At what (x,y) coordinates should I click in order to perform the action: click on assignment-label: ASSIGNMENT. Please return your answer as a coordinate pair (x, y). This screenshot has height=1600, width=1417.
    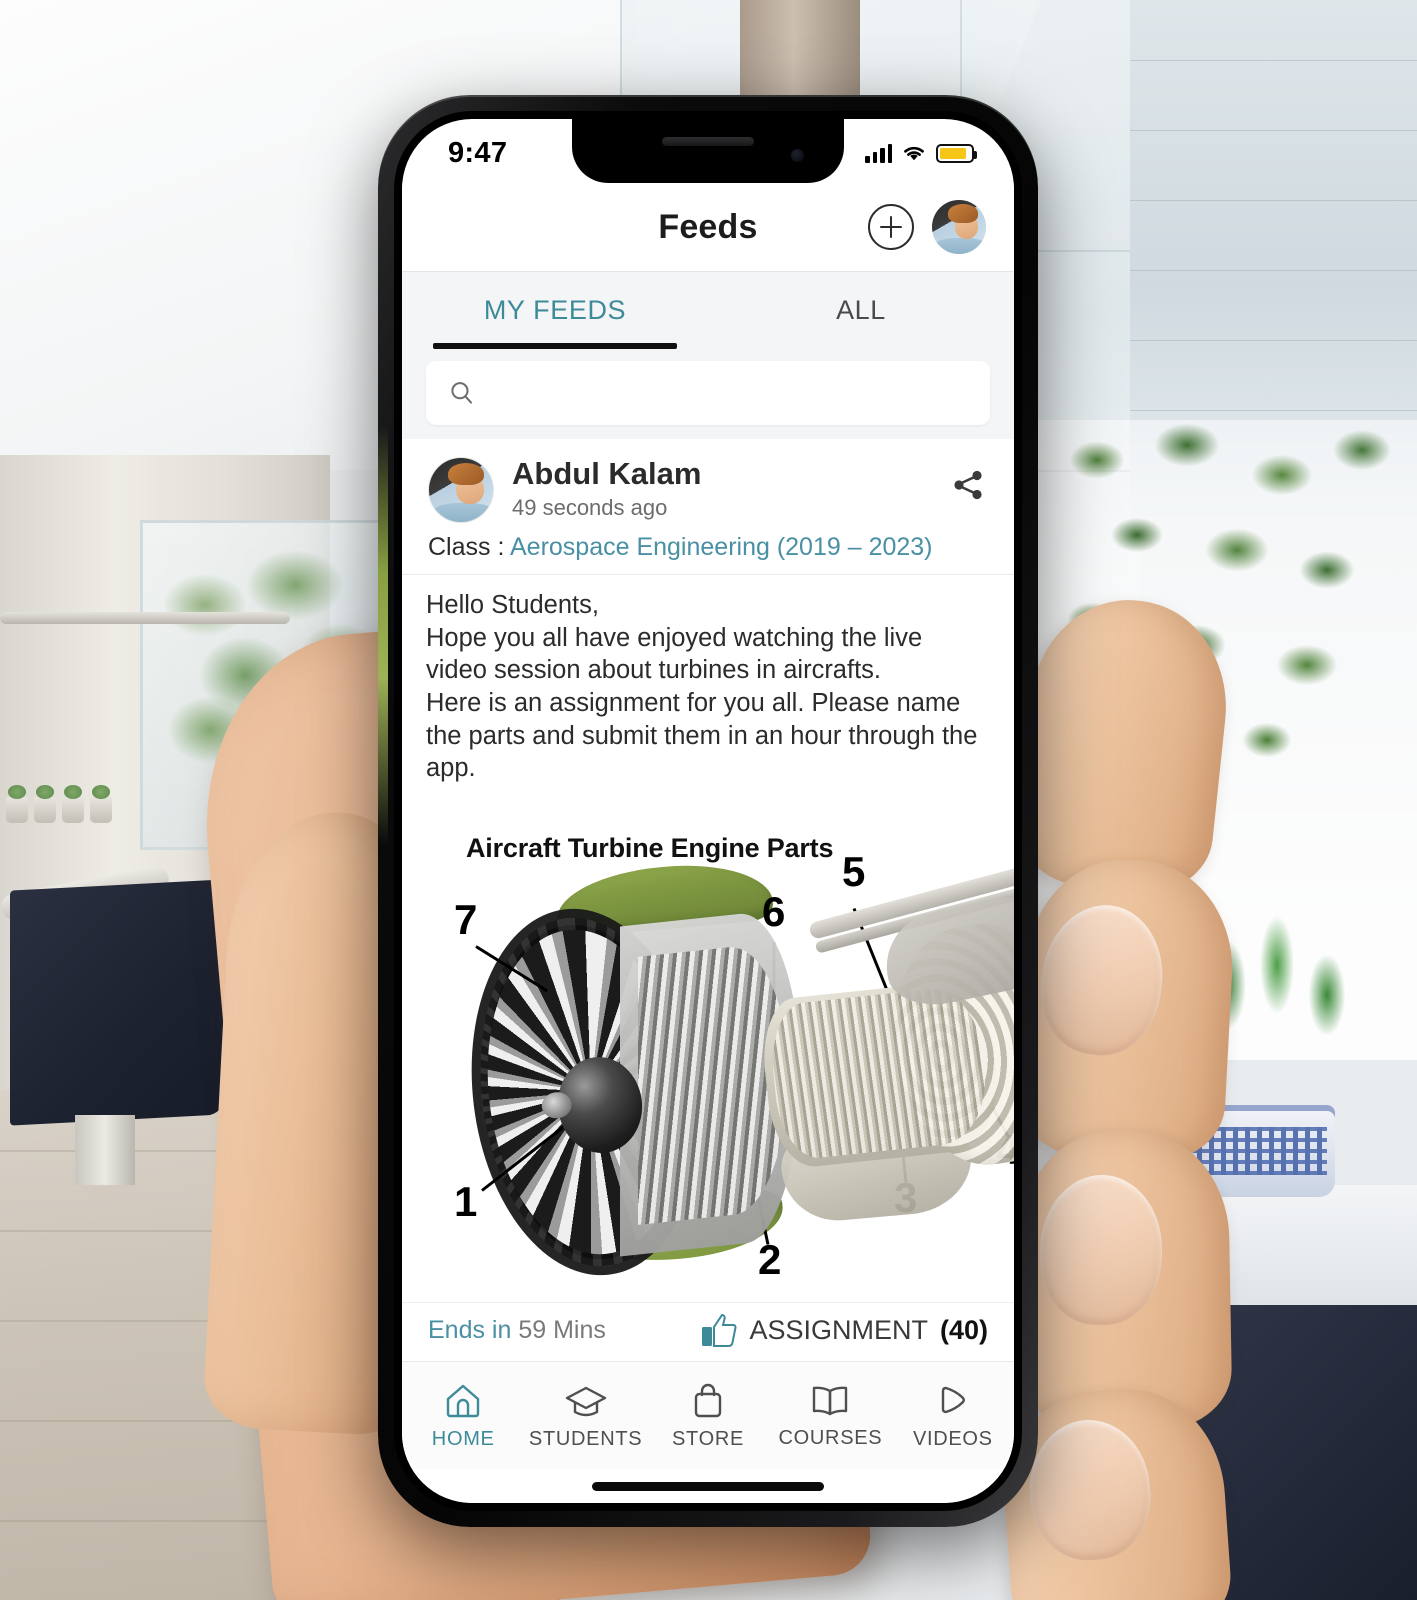
    Looking at the image, I should click on (838, 1329).